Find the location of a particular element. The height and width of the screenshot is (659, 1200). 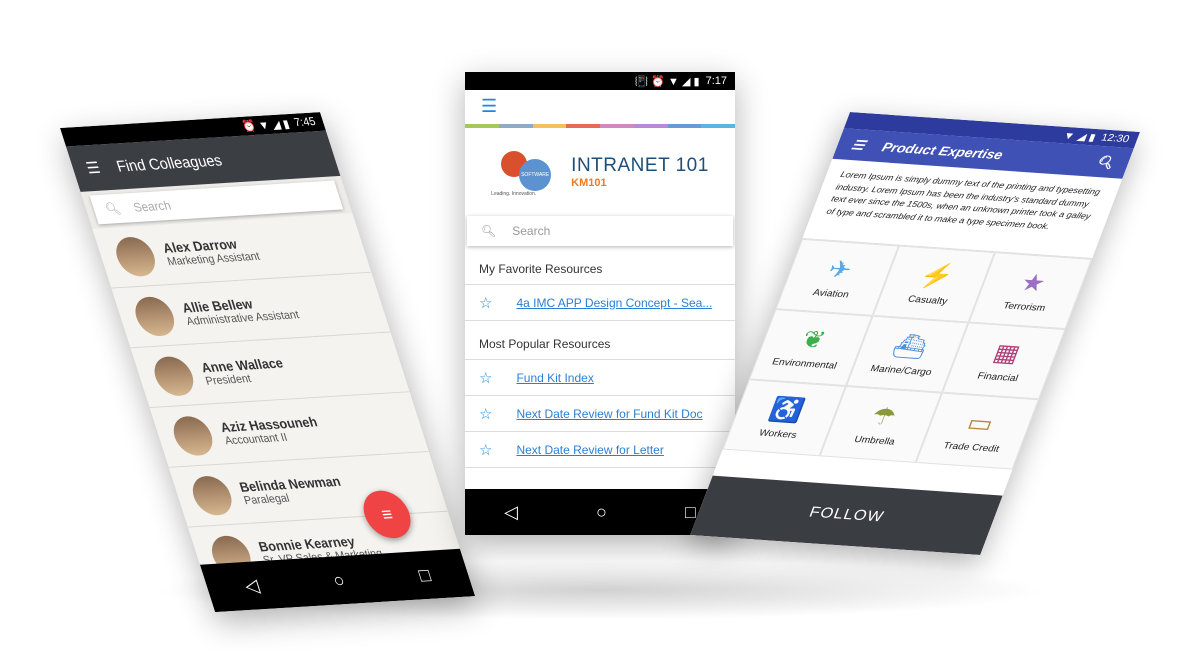

gear-label: SOFTWARE is located at coordinates (535, 175).